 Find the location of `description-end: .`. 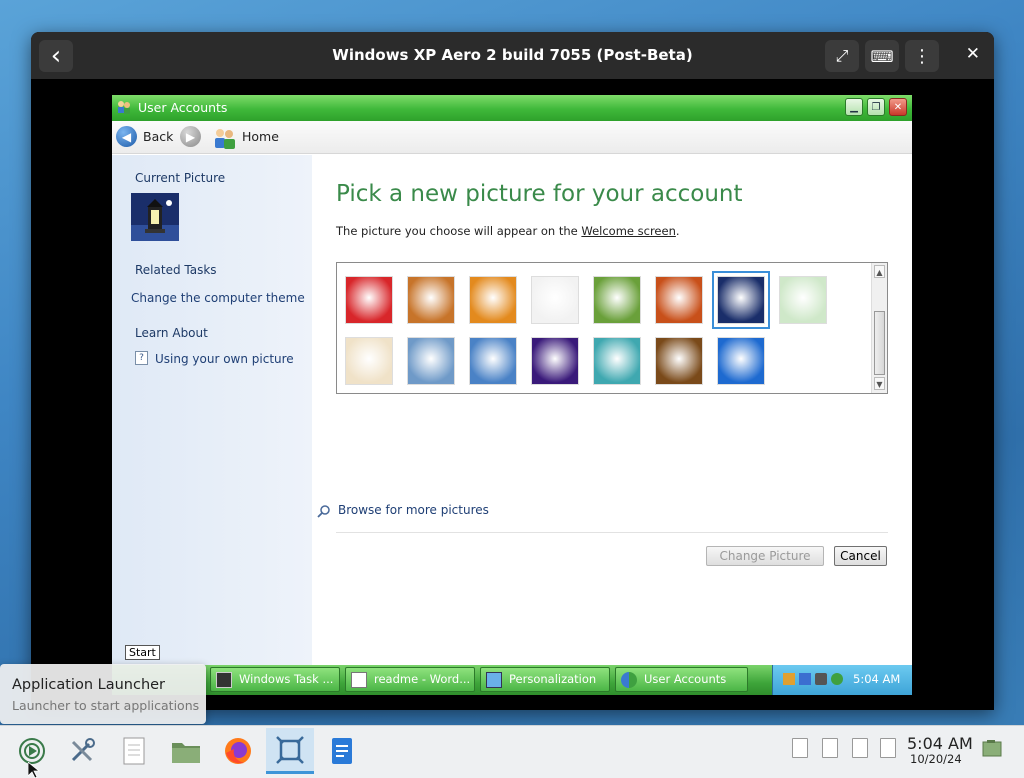

description-end: . is located at coordinates (677, 231).